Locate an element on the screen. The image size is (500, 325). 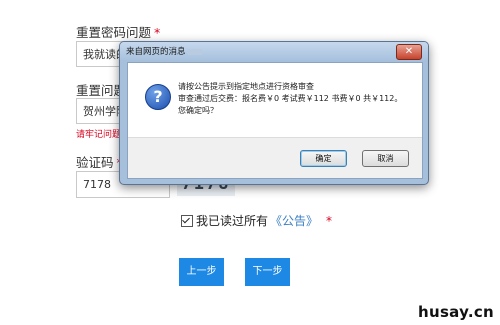
ok-button: 确定 is located at coordinates (323, 158).